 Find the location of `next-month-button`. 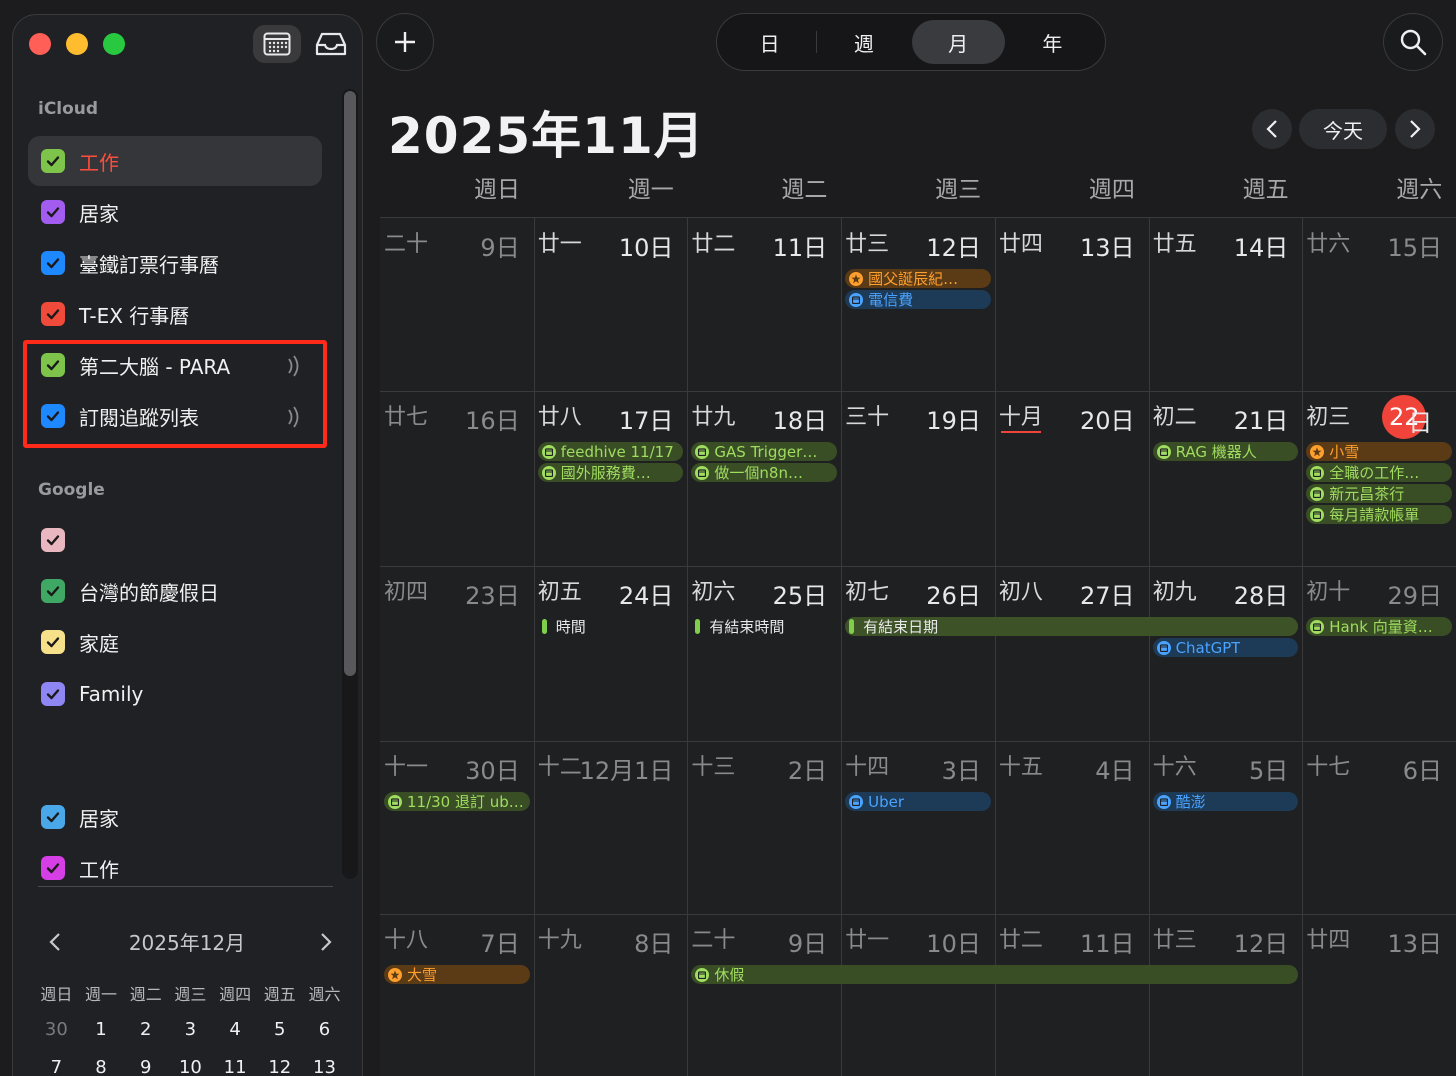

next-month-button is located at coordinates (1415, 129).